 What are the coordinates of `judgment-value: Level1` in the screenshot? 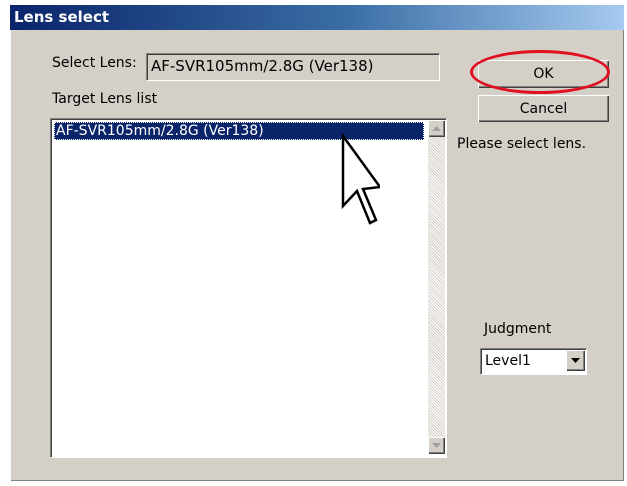 It's located at (508, 361).